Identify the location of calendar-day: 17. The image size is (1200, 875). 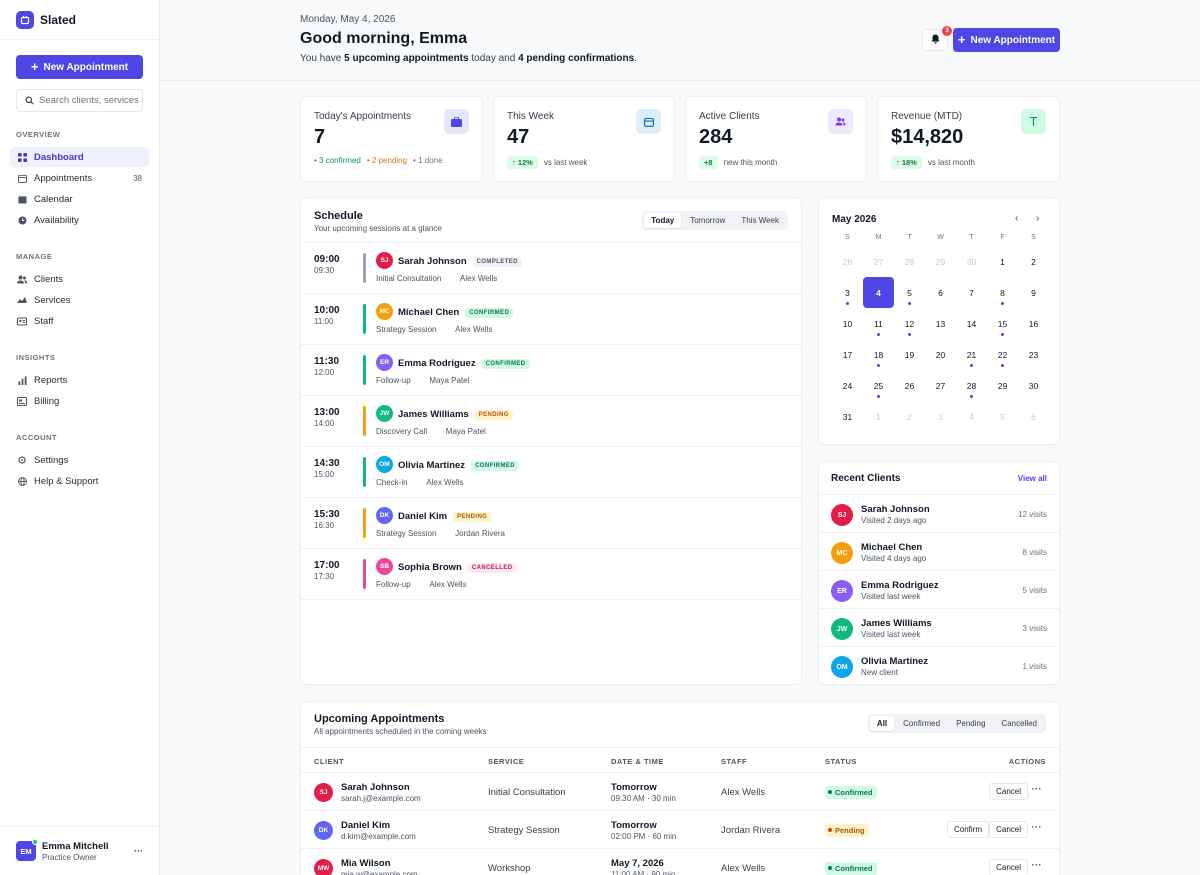
(847, 354).